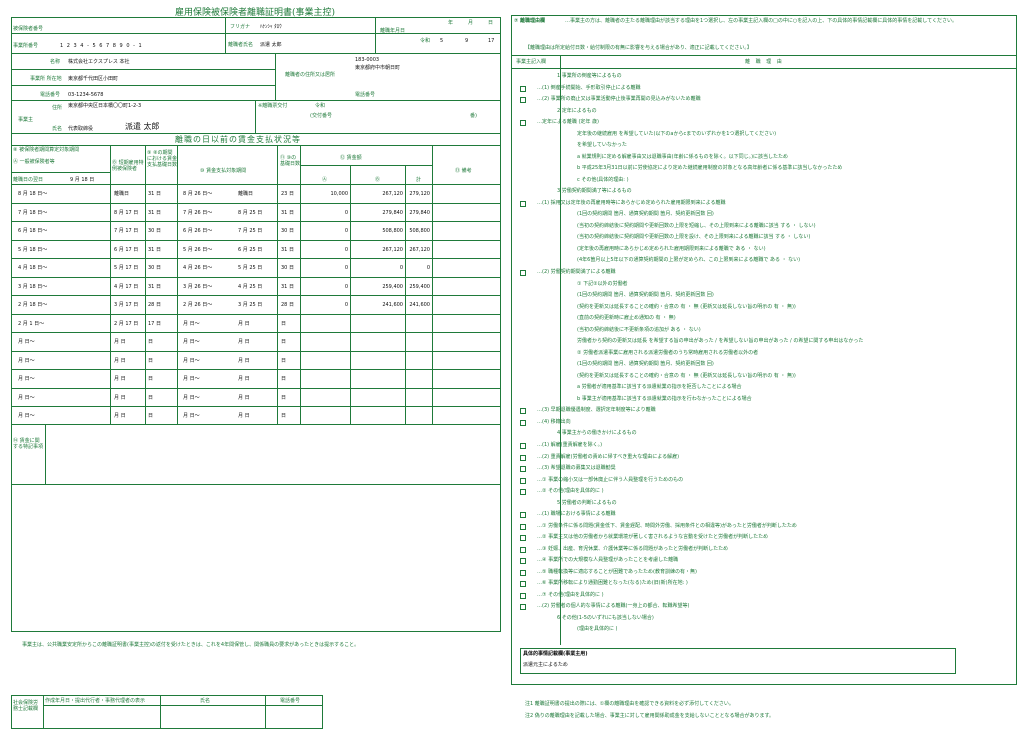  I want to click on table-cell-a: 3 月 18 日〜, so click(32, 286).